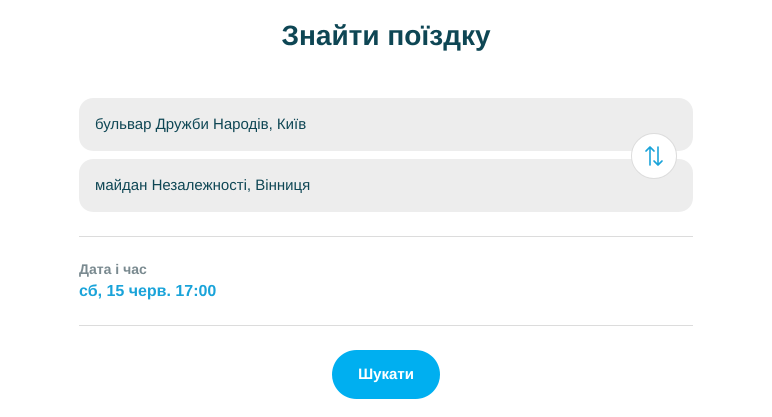  I want to click on input-field: бульвар Дружби Народів, Київ, so click(386, 124).